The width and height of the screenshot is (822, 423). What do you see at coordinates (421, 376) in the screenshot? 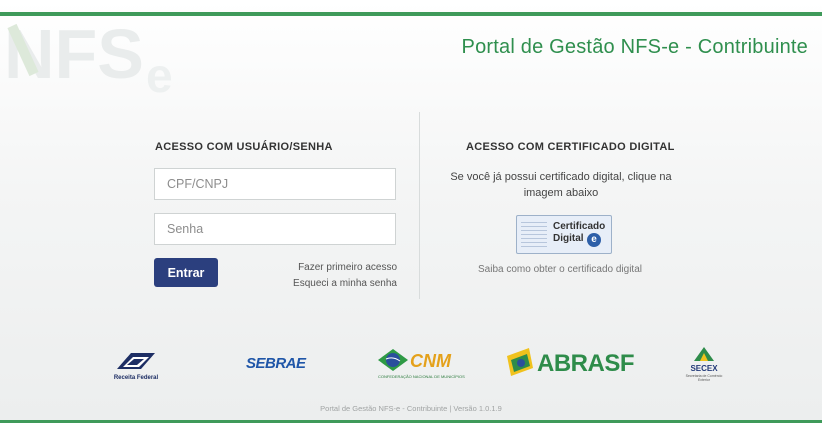
I see `cnm-subtitle: CONFEDERAÇÃO NACIONAL DE MUNICÍPIOS` at bounding box center [421, 376].